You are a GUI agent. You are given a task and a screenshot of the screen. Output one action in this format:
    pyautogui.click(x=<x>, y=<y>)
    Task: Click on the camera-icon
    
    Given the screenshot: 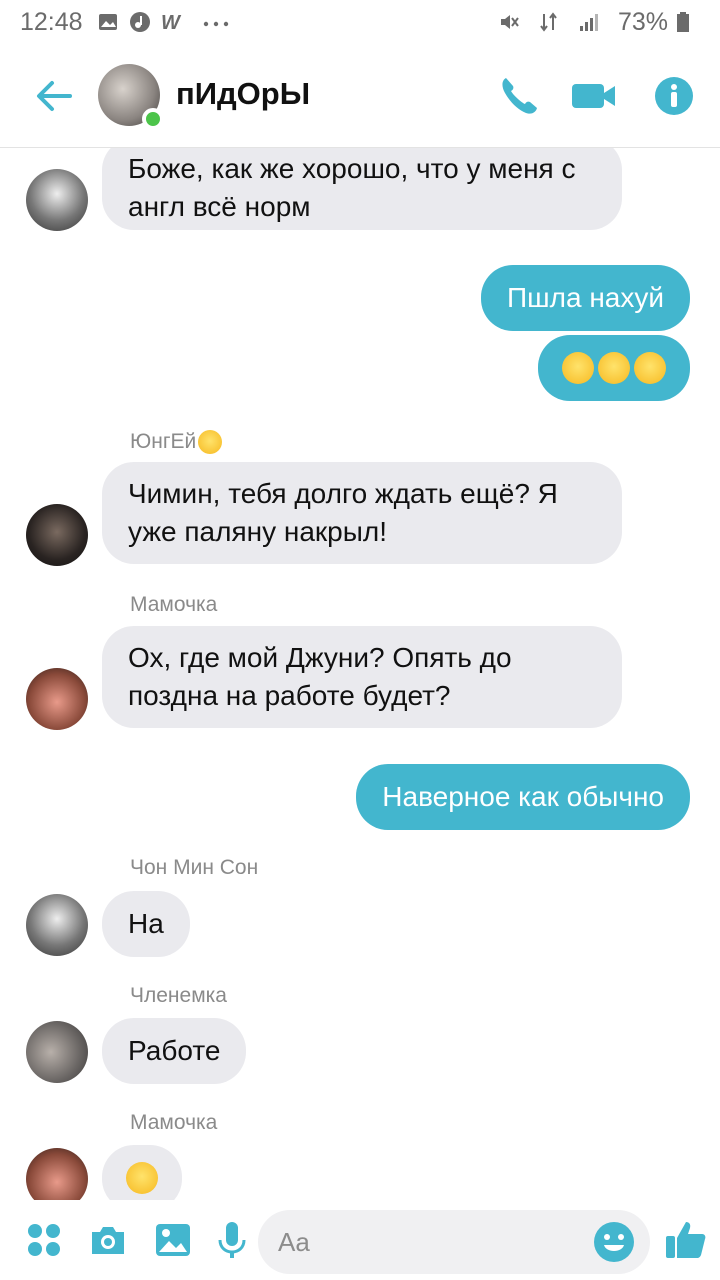 What is the action you would take?
    pyautogui.click(x=108, y=1240)
    